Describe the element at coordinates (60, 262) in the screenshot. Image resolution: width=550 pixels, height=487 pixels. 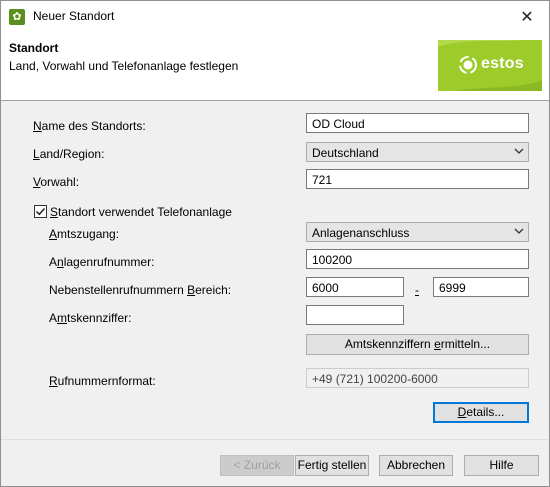
I see `pbx-number-label-accel: n` at that location.